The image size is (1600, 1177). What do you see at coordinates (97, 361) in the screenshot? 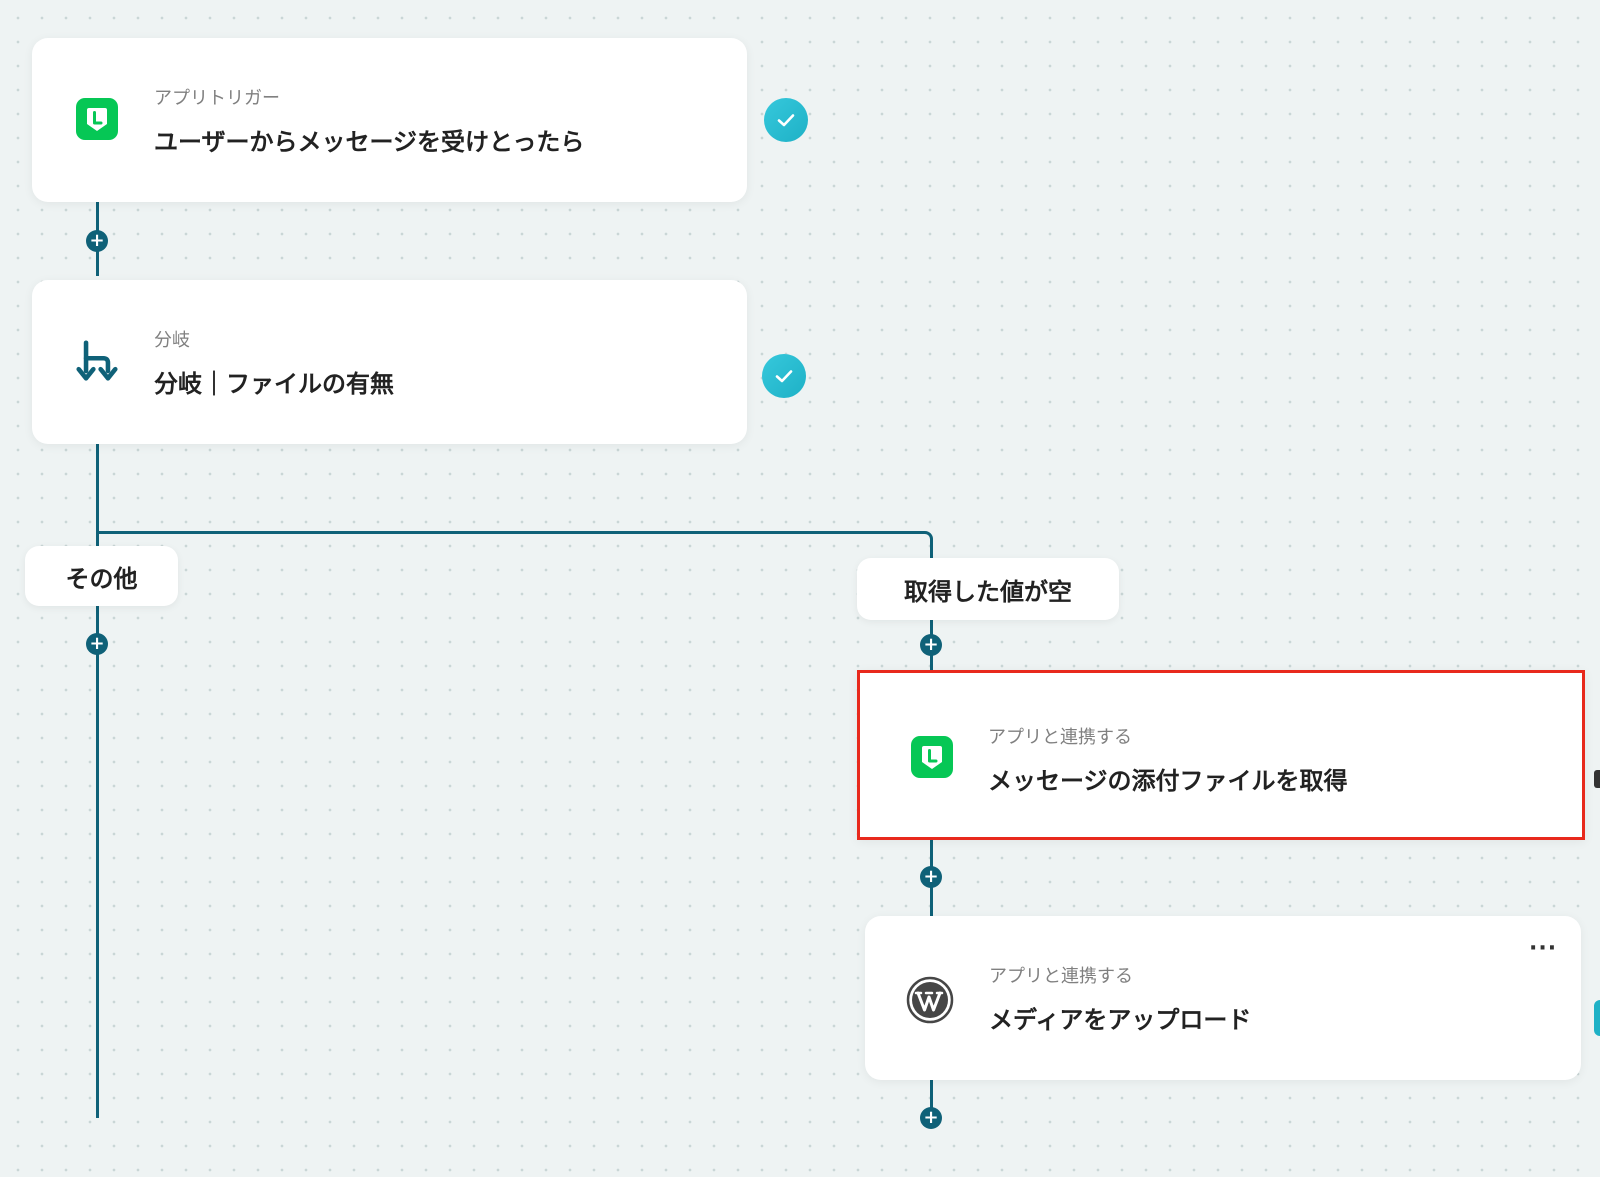
I see `branch-icon` at bounding box center [97, 361].